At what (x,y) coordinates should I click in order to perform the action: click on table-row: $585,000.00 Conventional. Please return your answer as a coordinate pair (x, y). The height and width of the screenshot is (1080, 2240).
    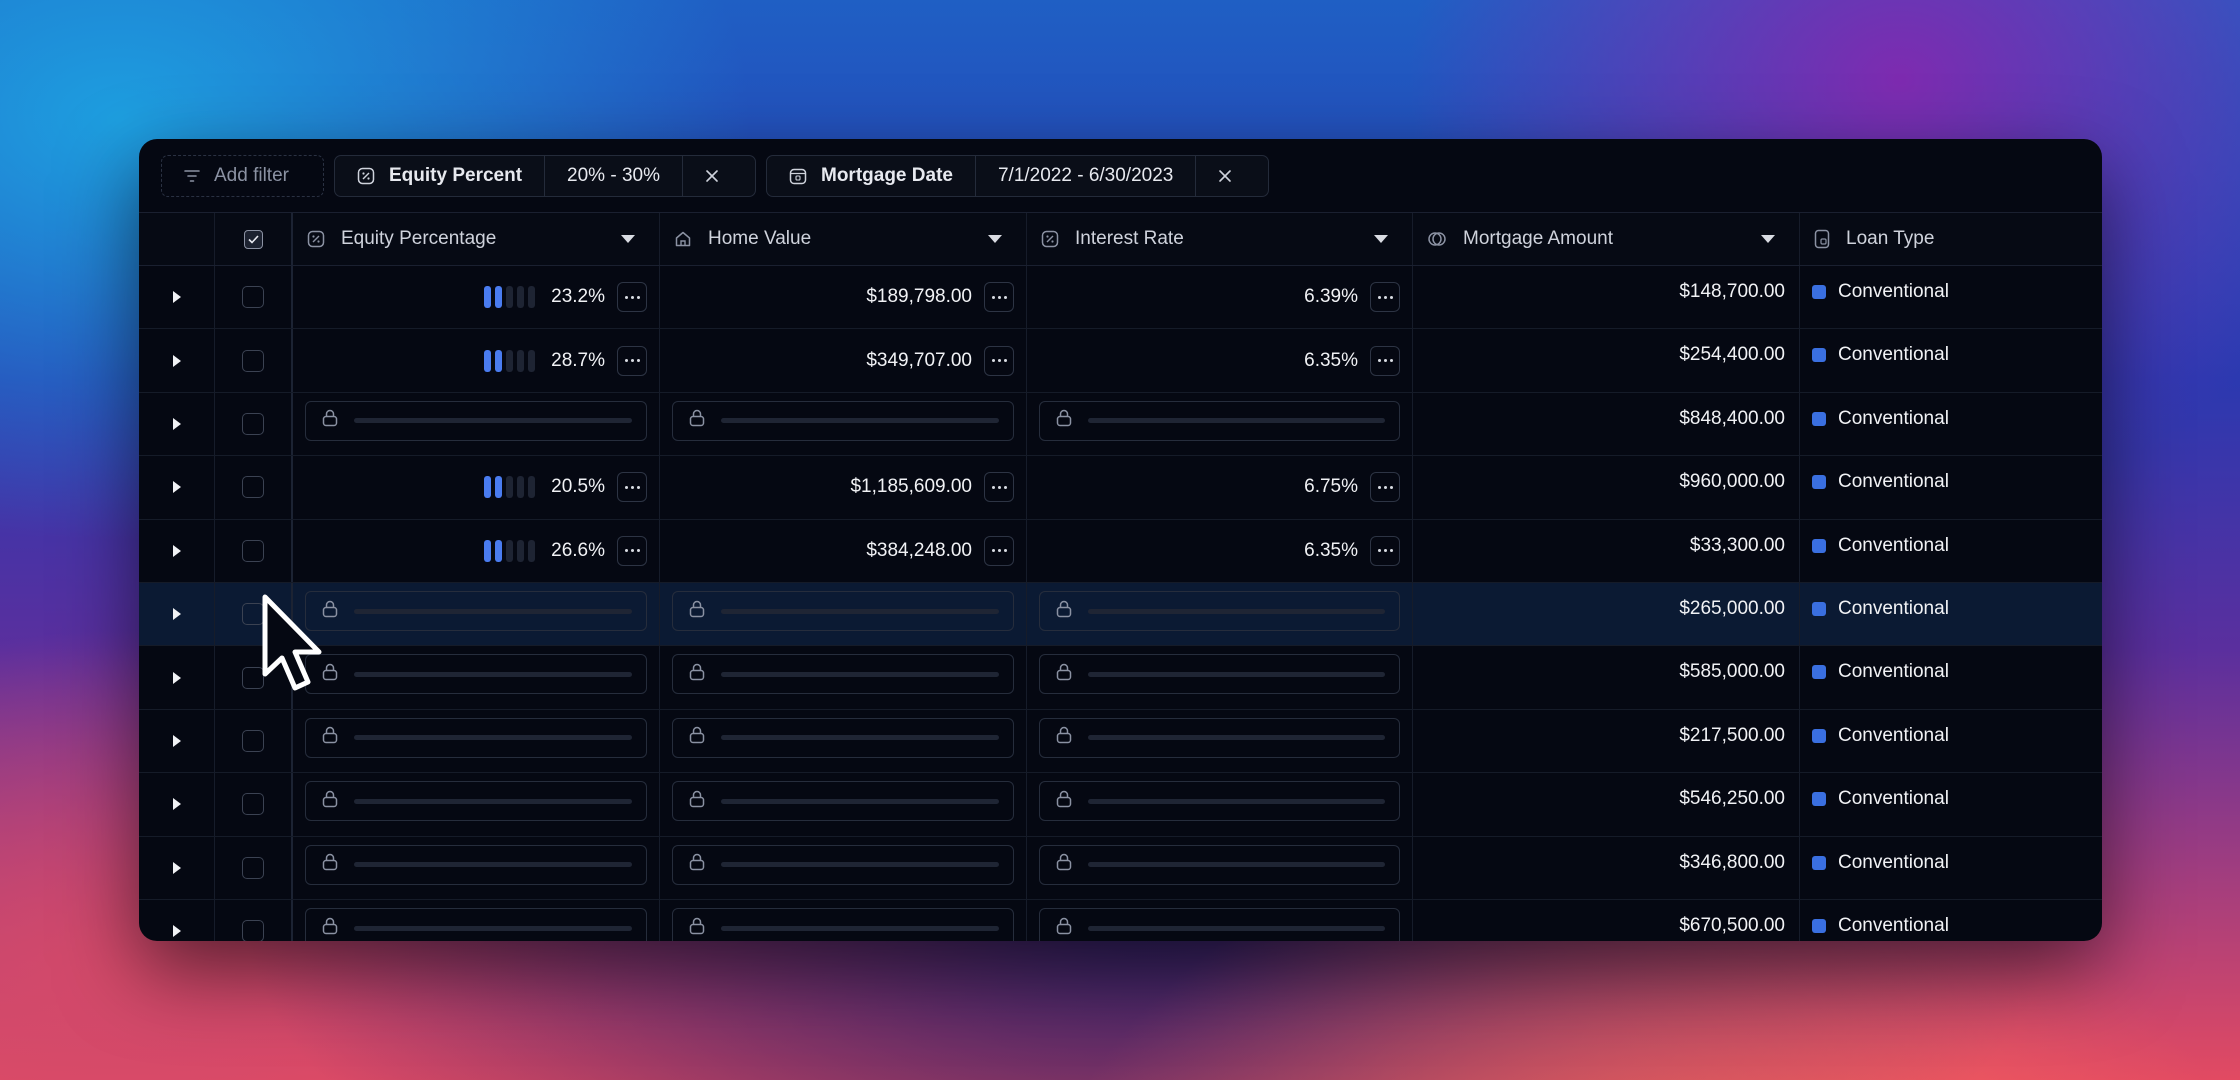
    Looking at the image, I should click on (1120, 678).